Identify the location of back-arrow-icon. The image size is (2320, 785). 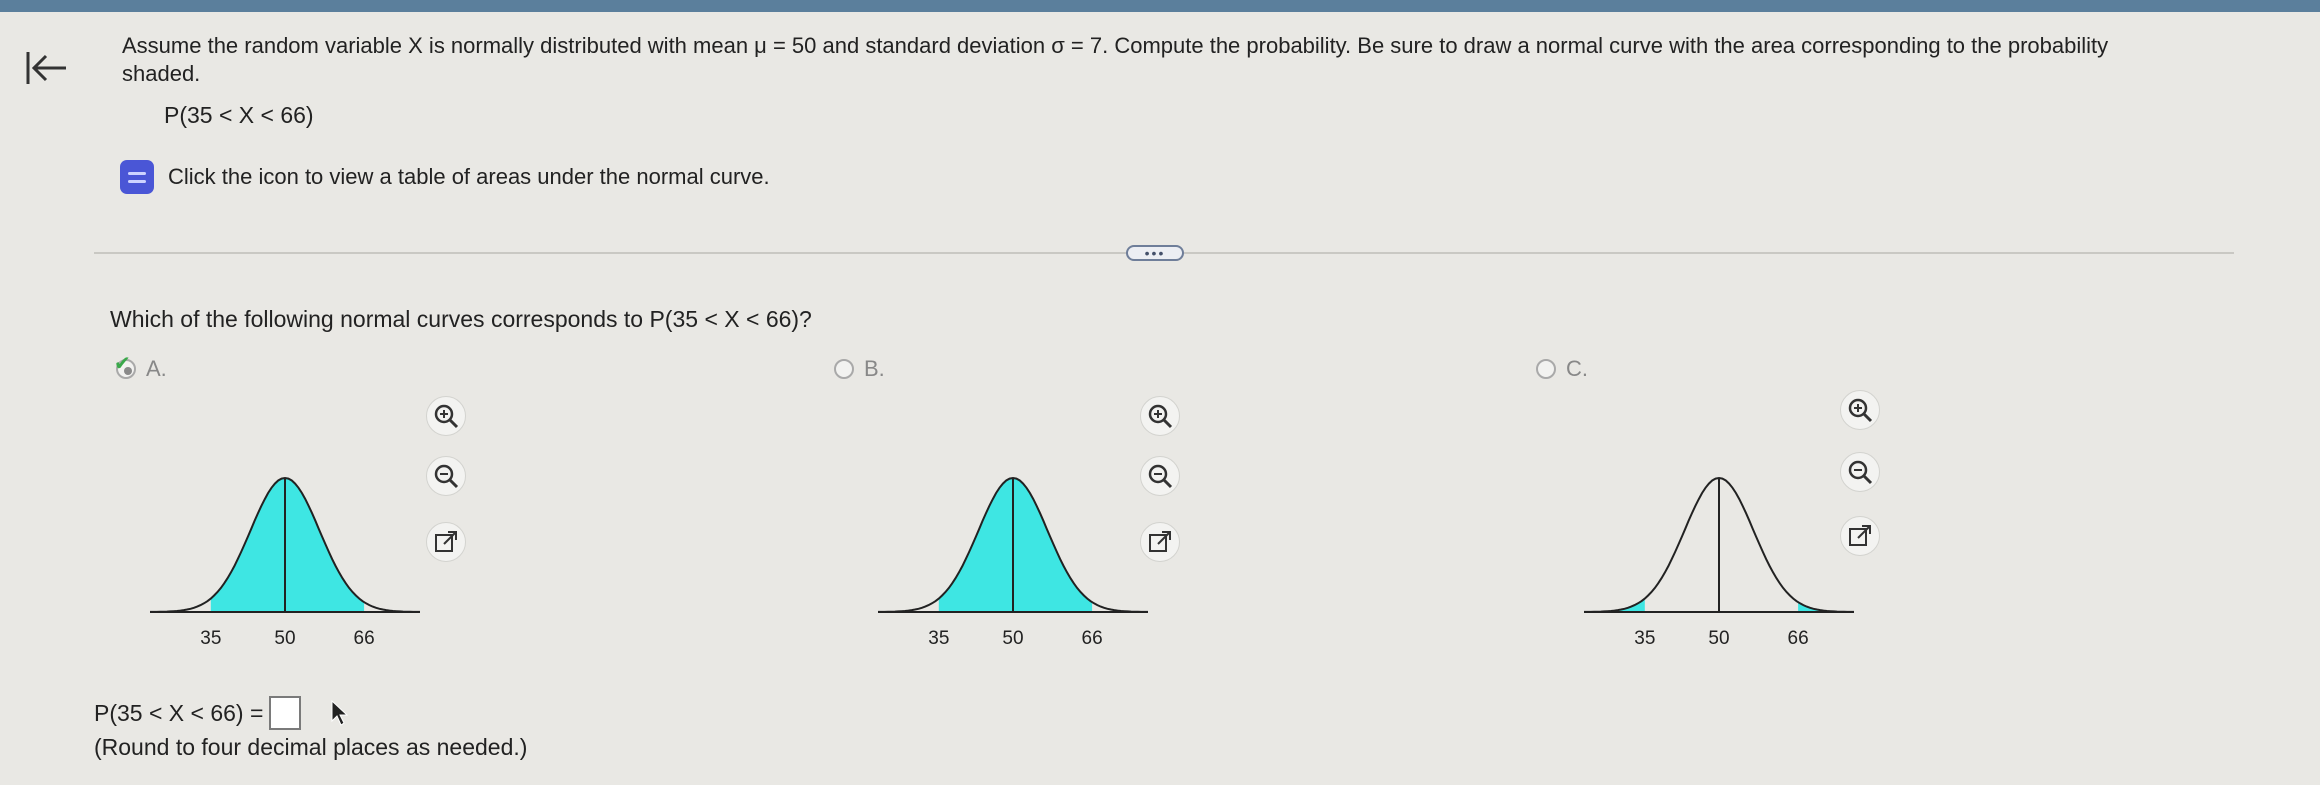
(46, 68).